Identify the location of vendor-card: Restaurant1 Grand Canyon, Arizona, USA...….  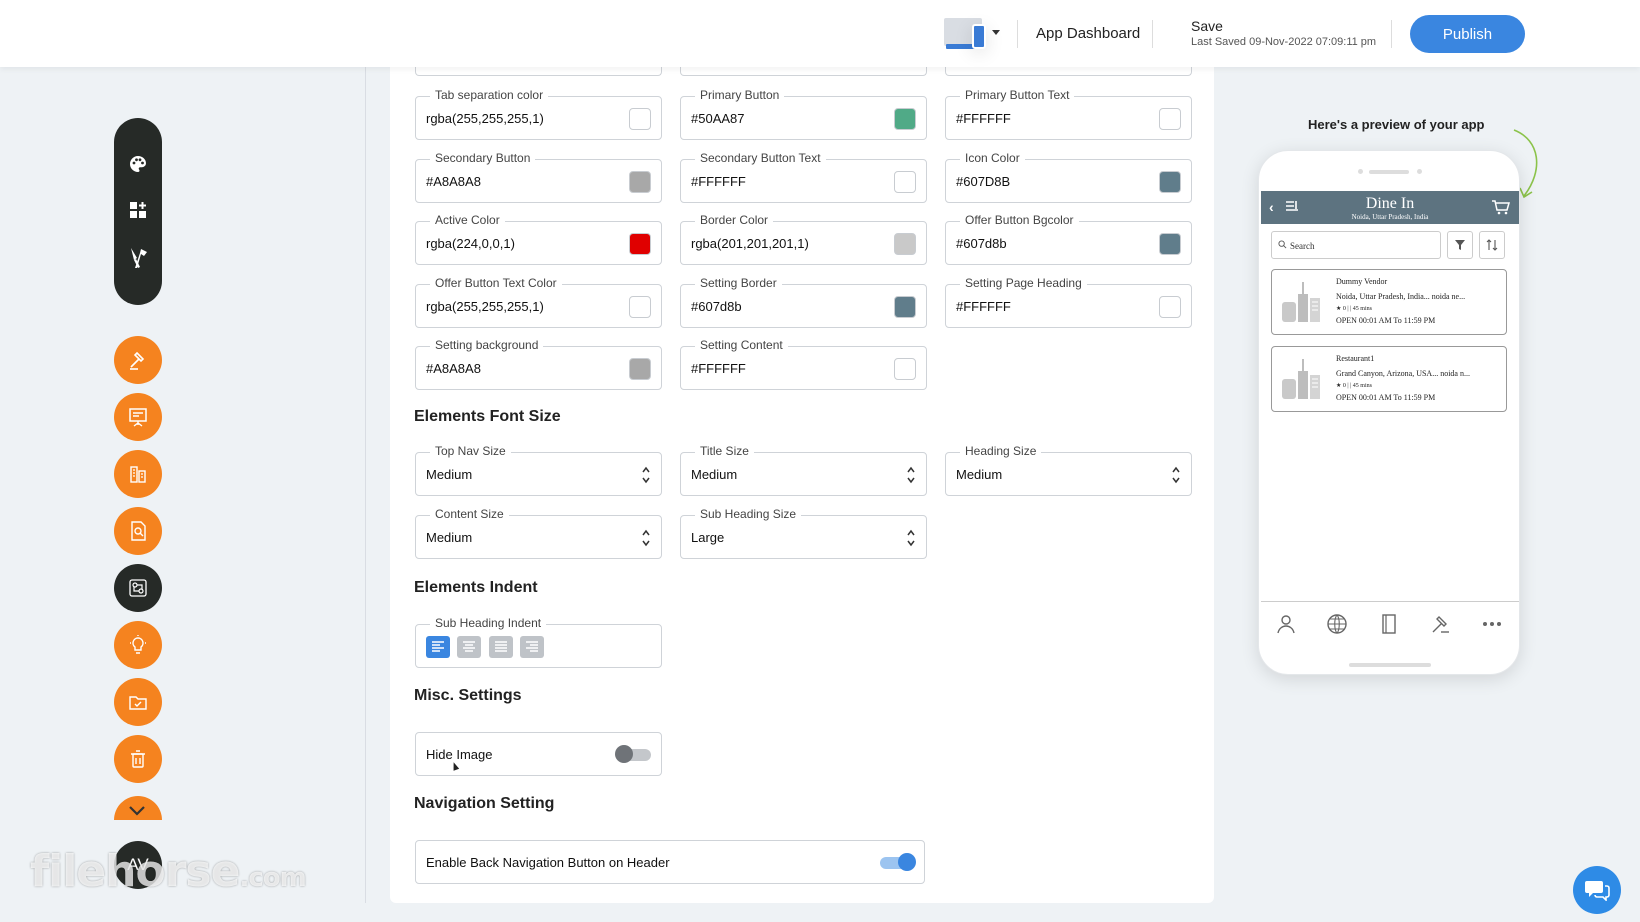
(1389, 379).